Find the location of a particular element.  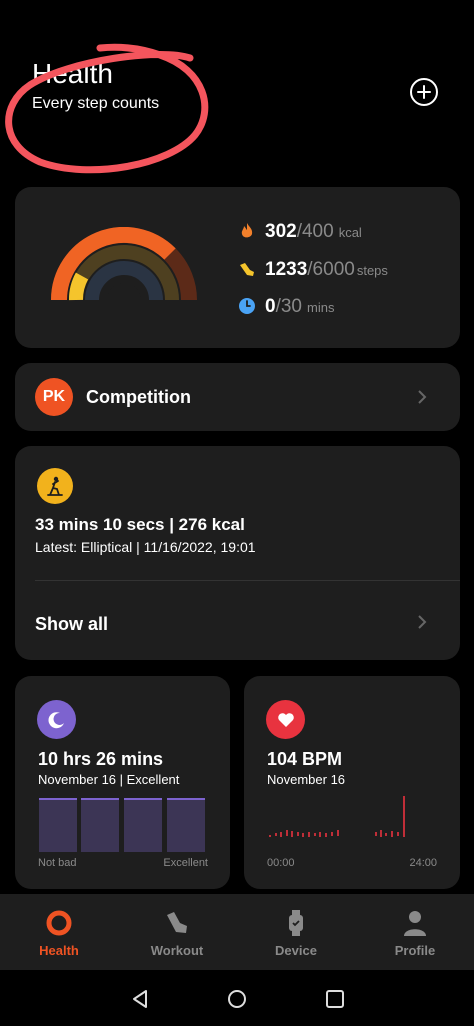

home-icon is located at coordinates (237, 999).